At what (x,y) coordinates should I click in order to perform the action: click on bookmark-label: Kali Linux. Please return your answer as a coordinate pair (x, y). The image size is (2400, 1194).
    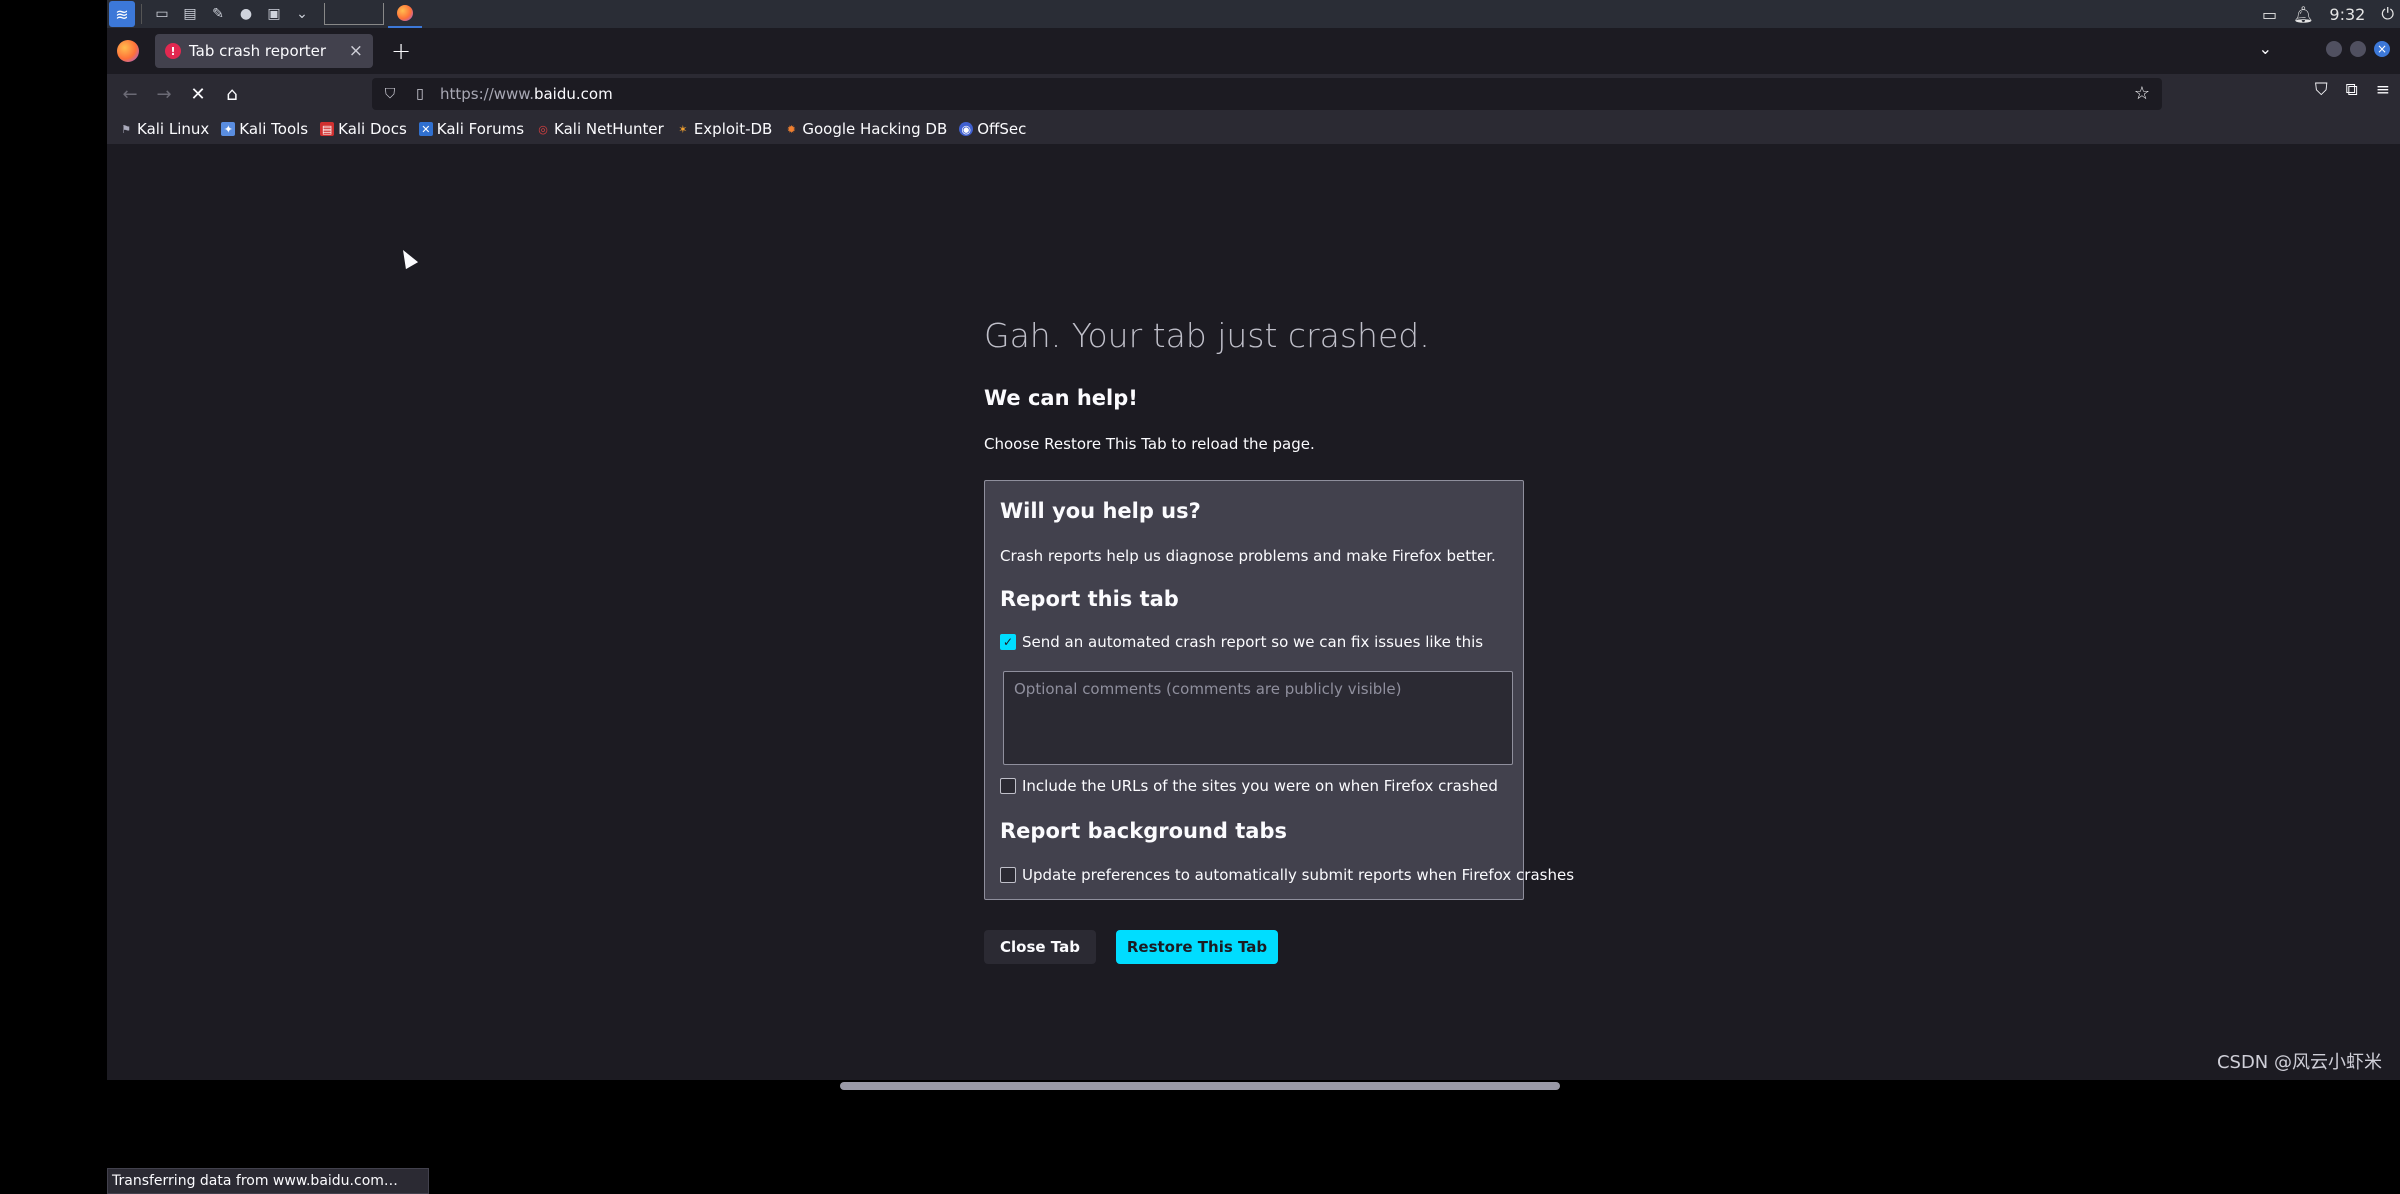
    Looking at the image, I should click on (173, 129).